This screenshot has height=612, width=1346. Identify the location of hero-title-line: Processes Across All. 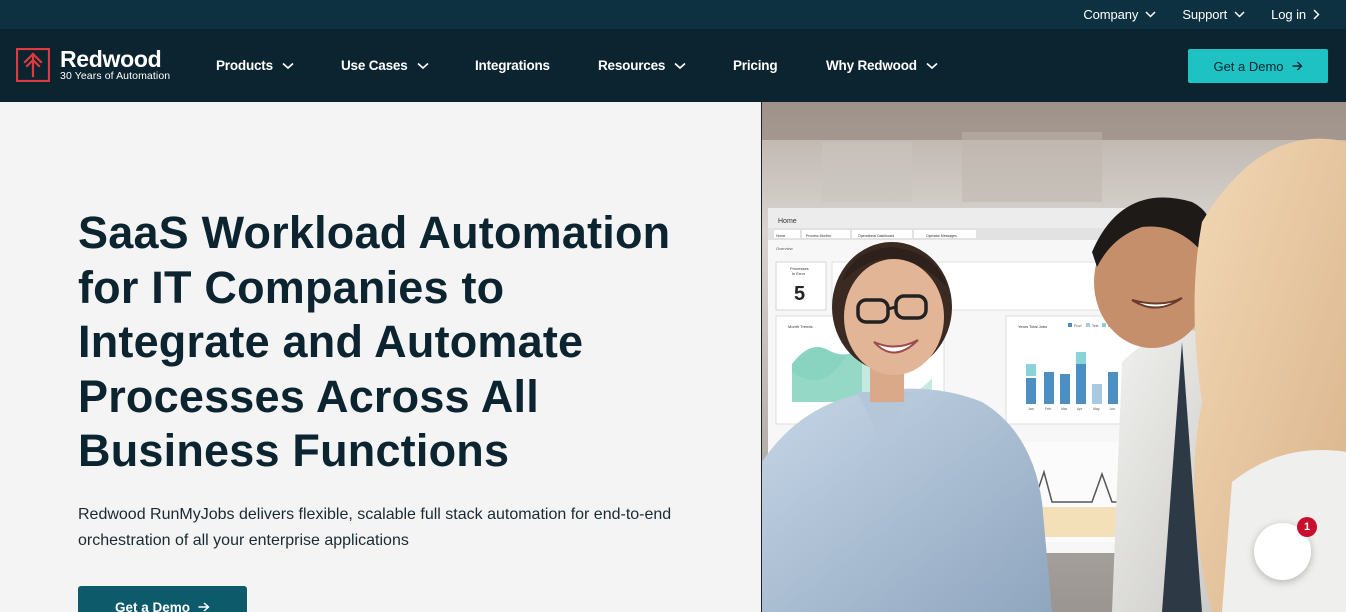
(308, 396).